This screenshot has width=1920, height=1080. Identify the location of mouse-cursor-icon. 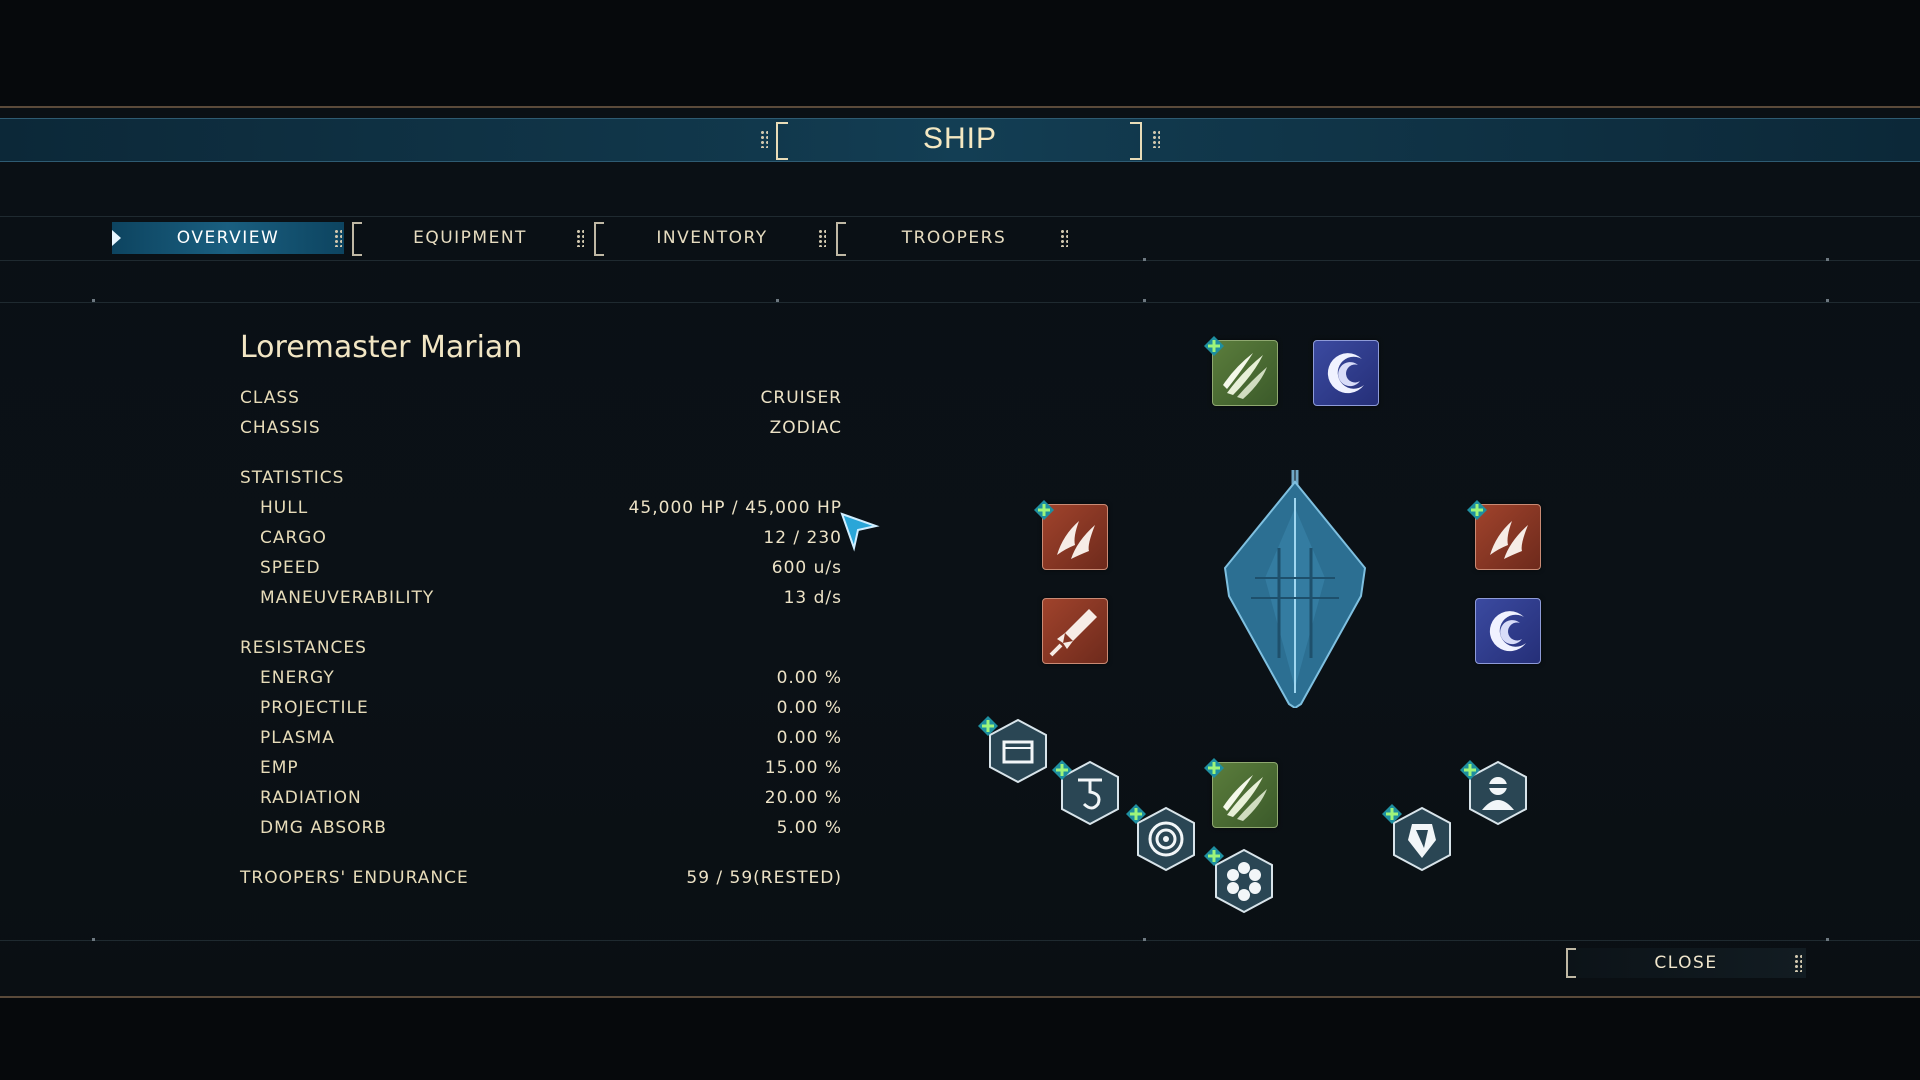
(860, 532).